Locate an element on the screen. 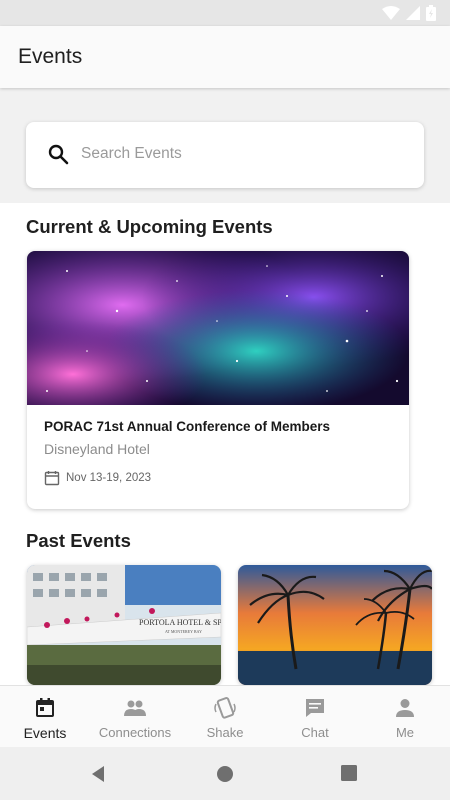  nav-label: Connections is located at coordinates (135, 732).